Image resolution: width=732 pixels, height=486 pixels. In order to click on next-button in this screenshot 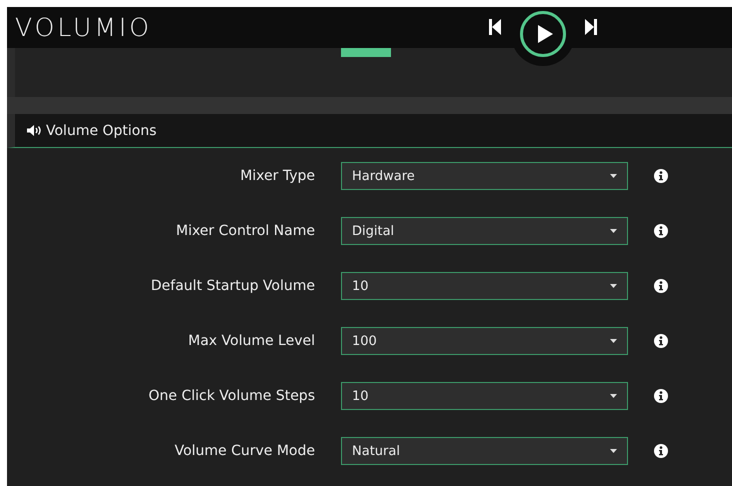, I will do `click(591, 27)`.